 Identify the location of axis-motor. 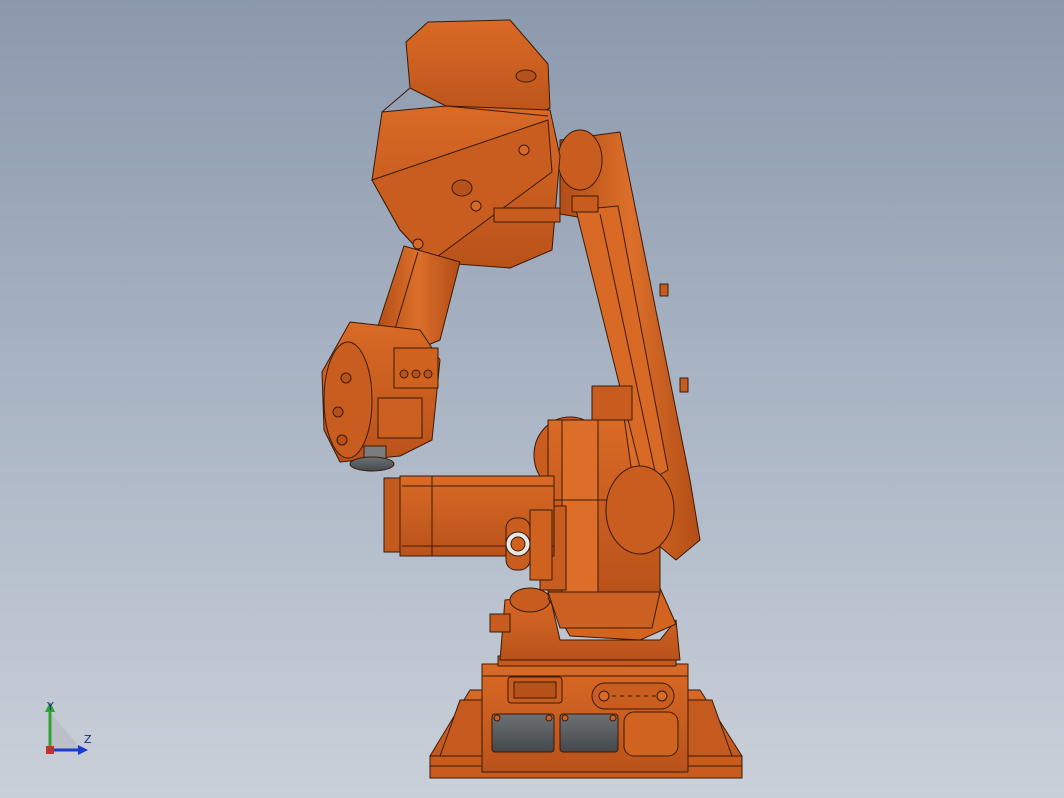
(469, 528).